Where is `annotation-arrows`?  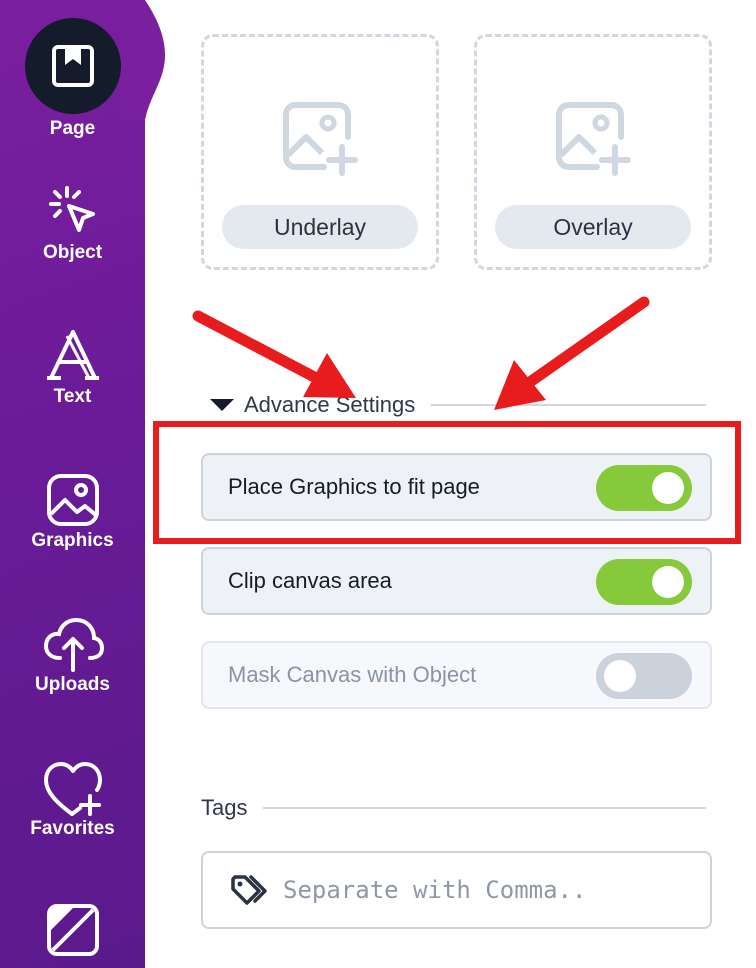 annotation-arrows is located at coordinates (421, 353).